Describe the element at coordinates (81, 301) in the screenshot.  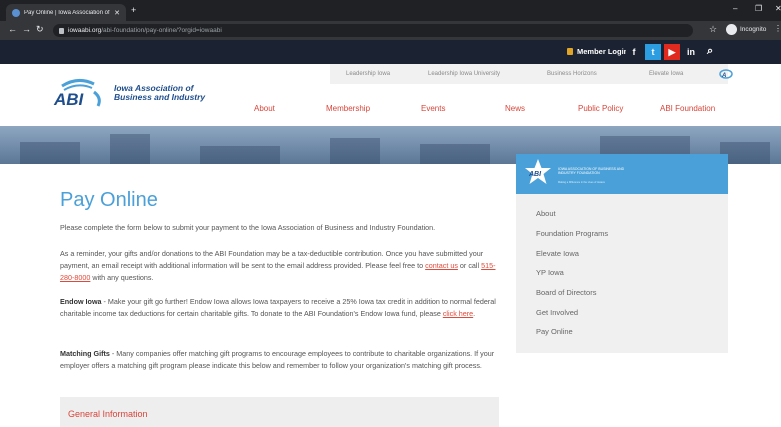
I see `endow-iowa-label: Endow Iowa` at that location.